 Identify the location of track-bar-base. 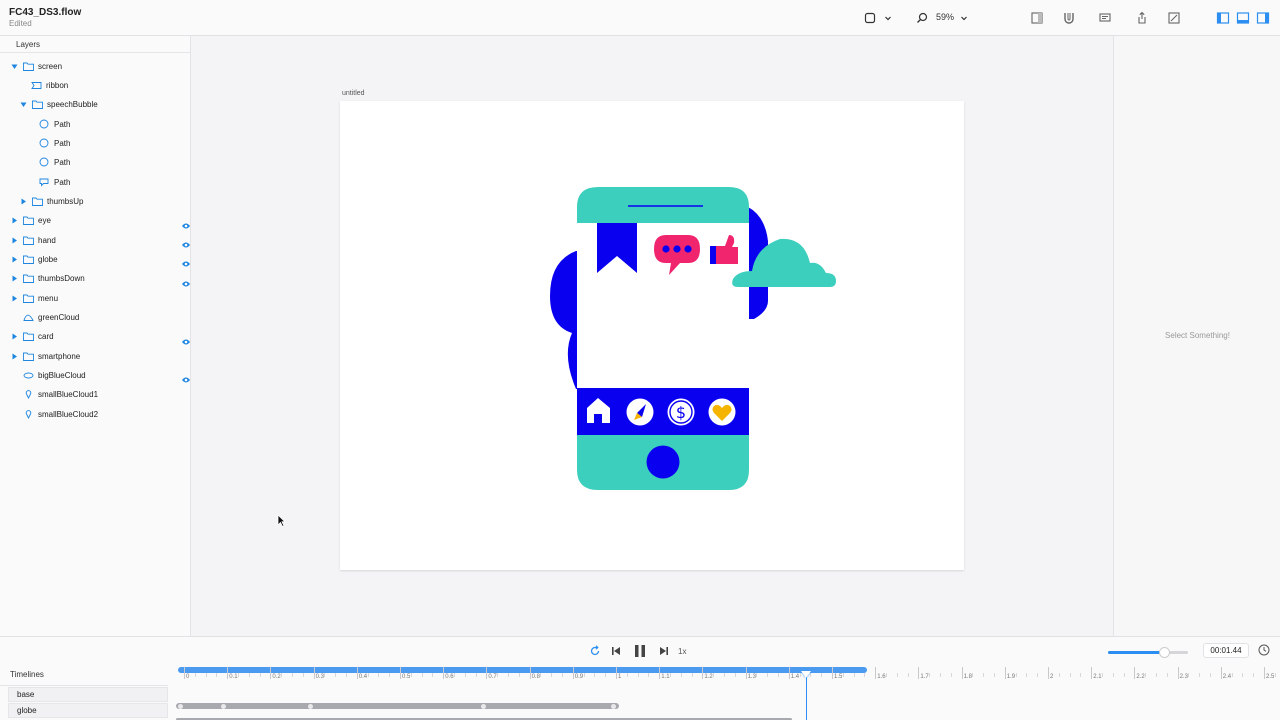
(397, 706).